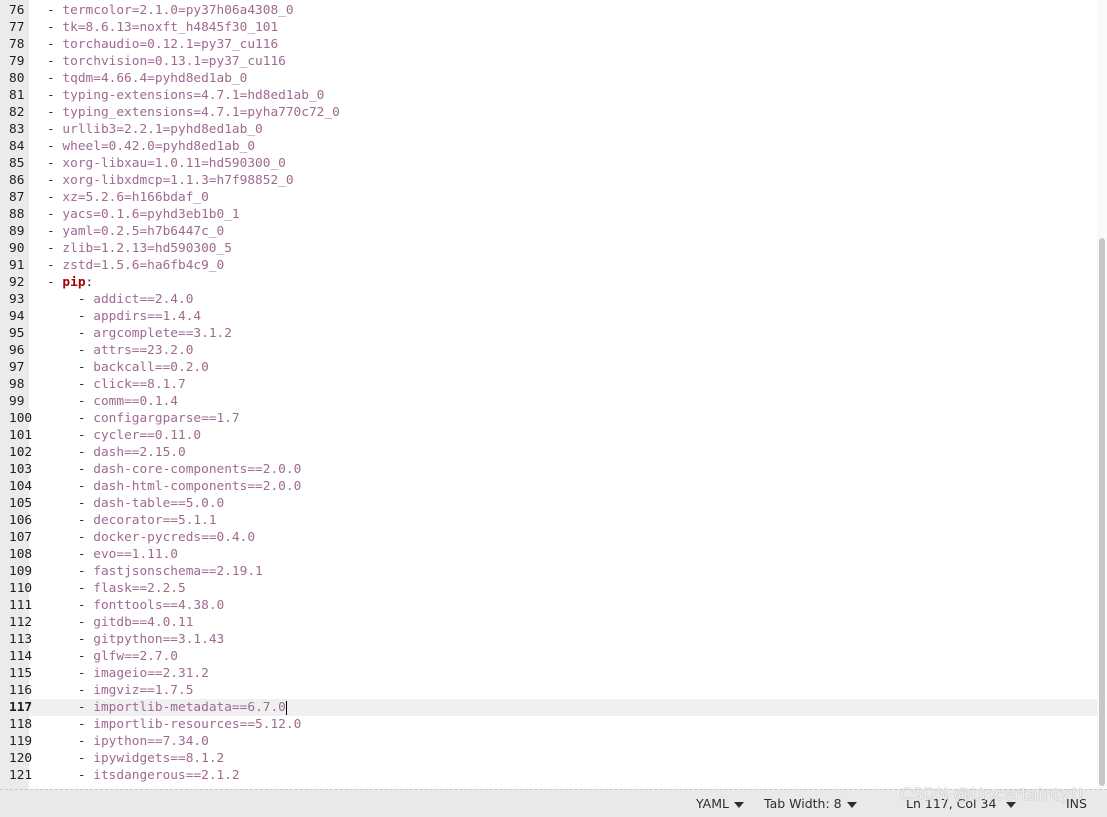  I want to click on line-content: - itsdangerous==2.1.2, so click(143, 775).